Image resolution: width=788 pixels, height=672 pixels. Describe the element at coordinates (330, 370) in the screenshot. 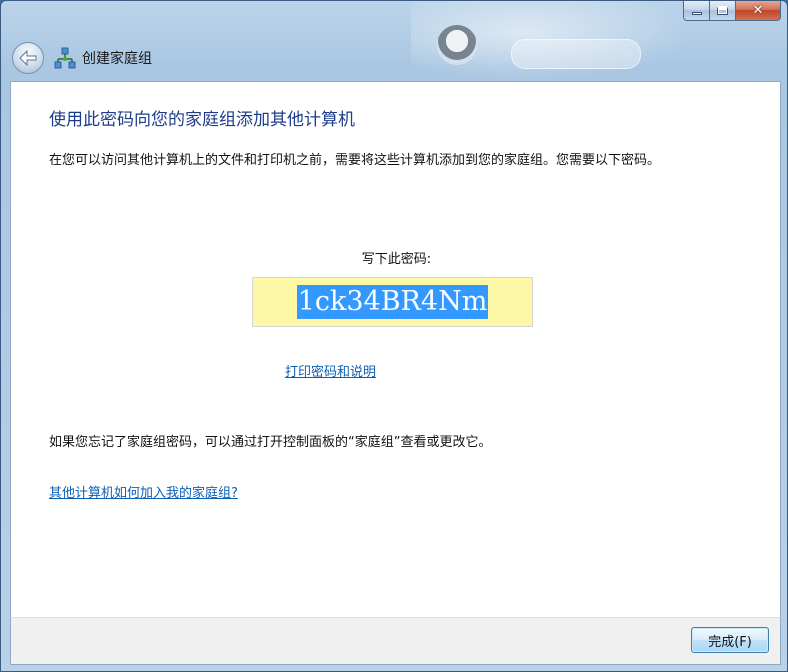

I see `print-password-link: 打印密码和说明` at that location.